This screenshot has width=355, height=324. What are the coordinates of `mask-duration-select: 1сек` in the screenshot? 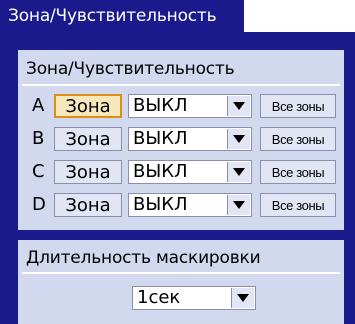 It's located at (194, 298).